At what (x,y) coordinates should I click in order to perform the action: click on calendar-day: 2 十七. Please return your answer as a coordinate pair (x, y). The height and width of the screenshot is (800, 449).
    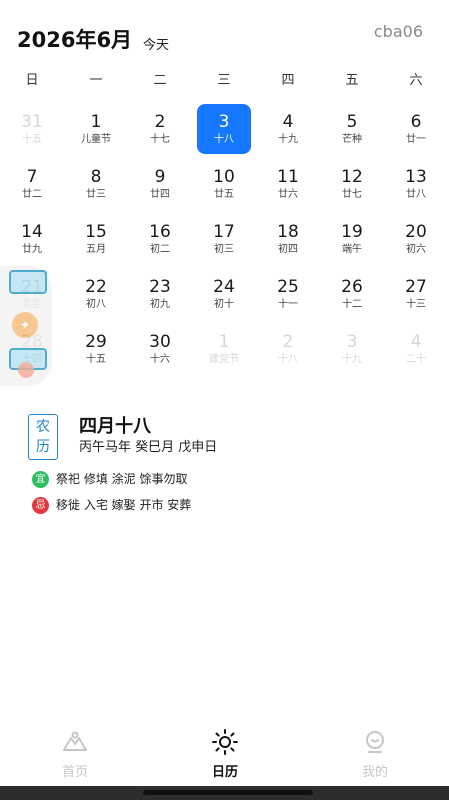
    Looking at the image, I should click on (160, 129).